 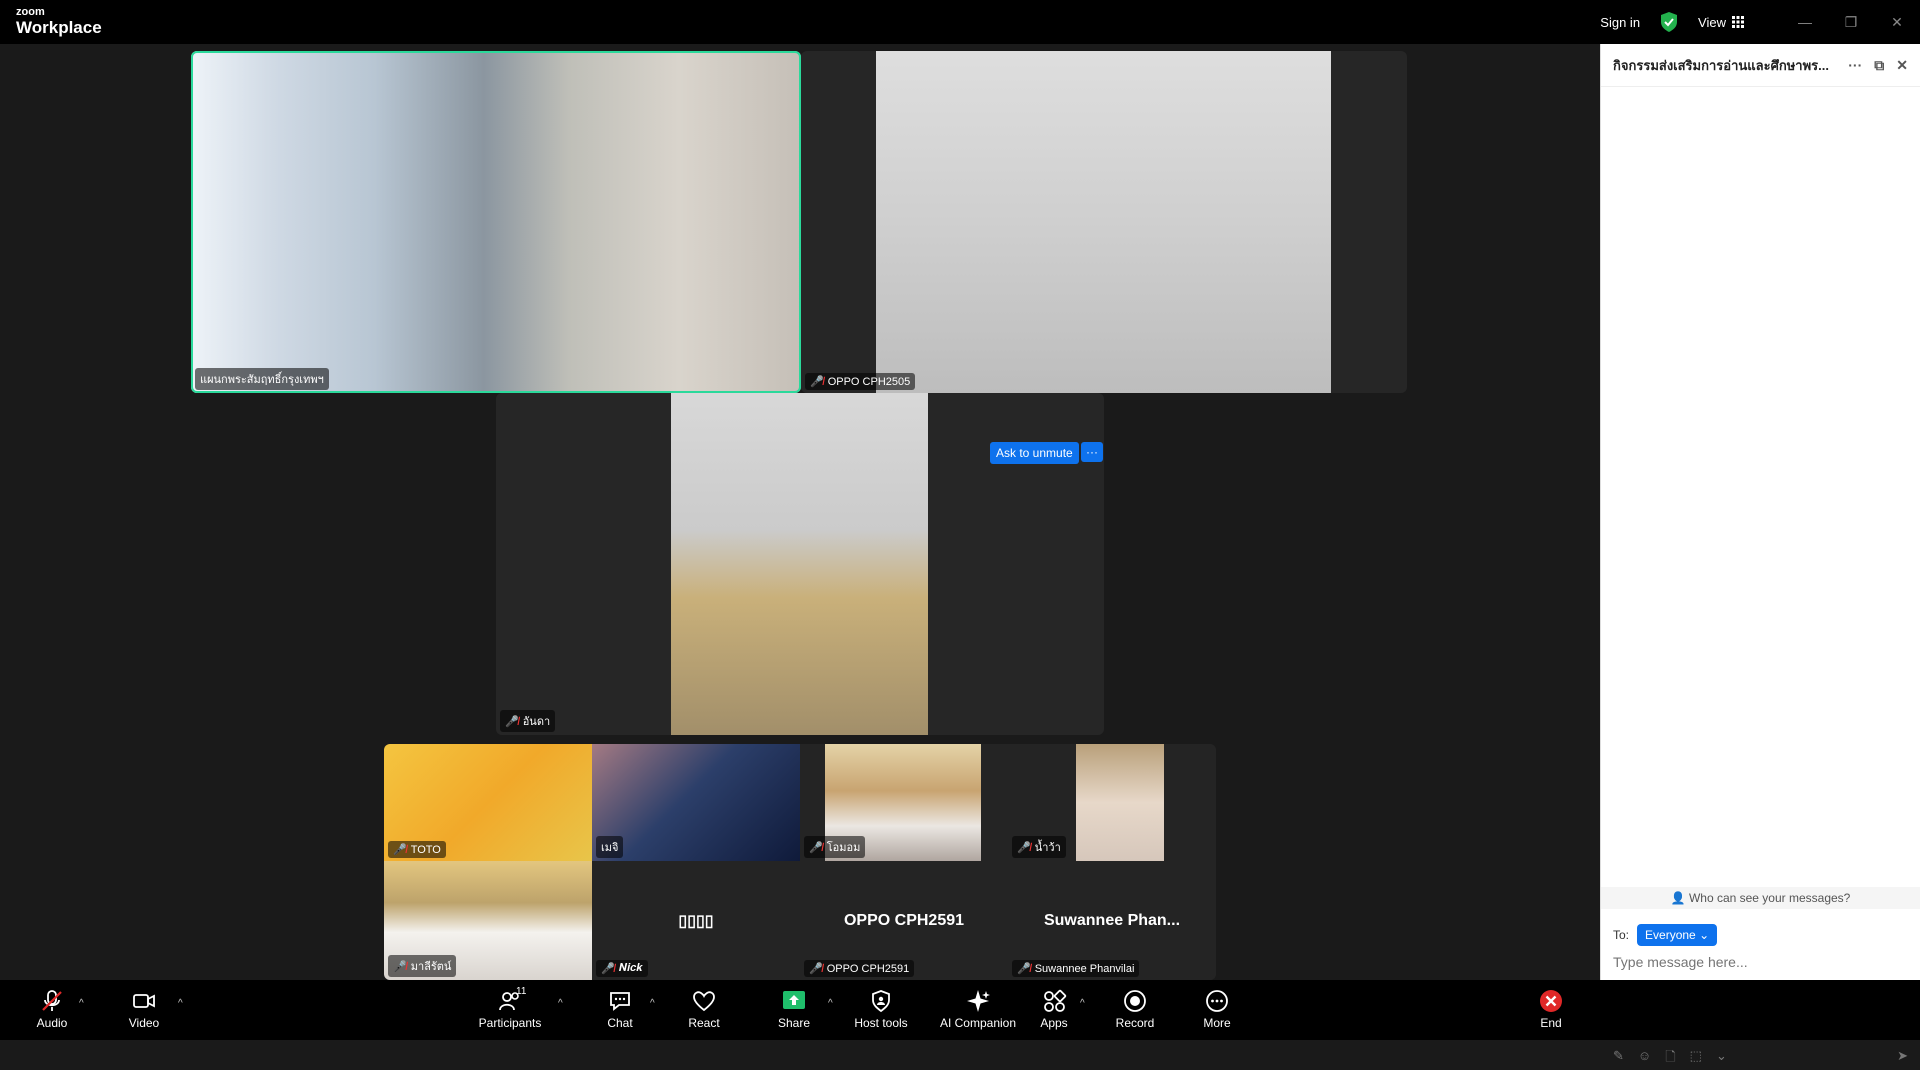 I want to click on react-button: React, so click(x=704, y=1010).